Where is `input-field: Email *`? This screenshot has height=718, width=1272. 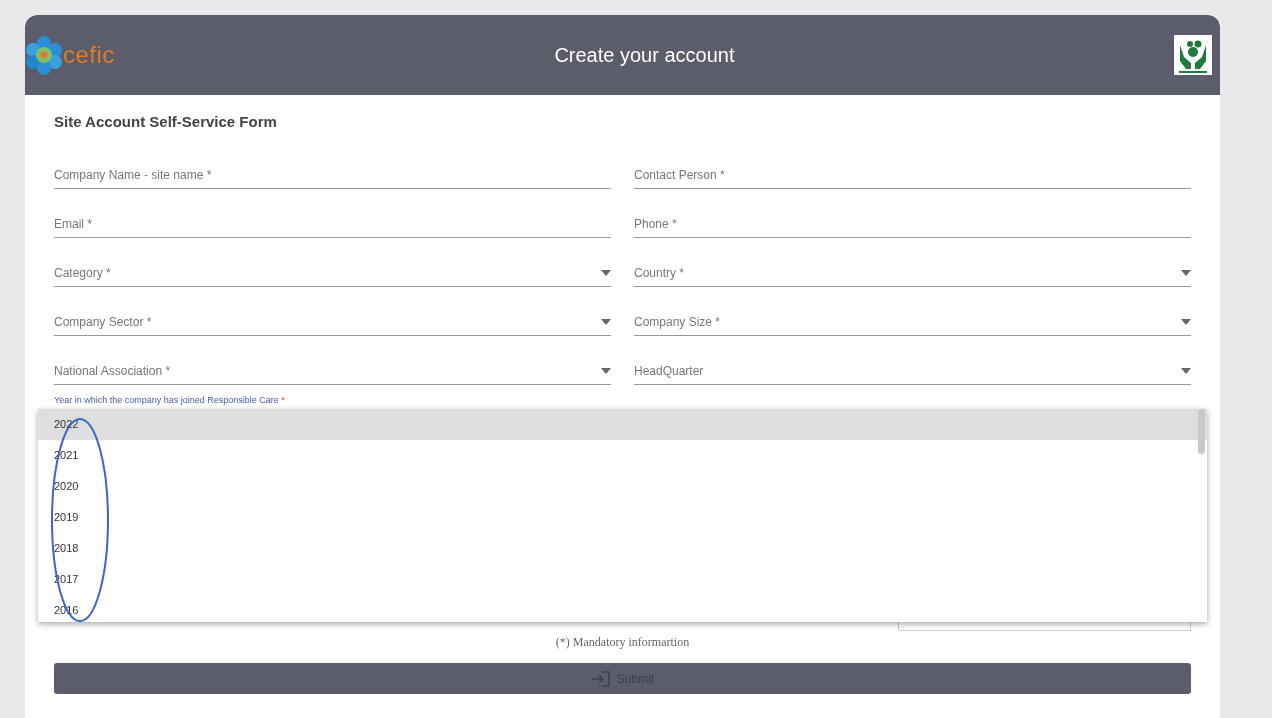 input-field: Email * is located at coordinates (332, 220).